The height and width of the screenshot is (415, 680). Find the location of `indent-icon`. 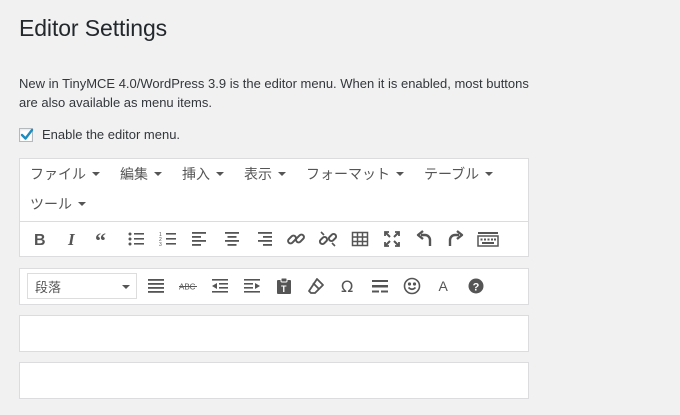

indent-icon is located at coordinates (252, 286).